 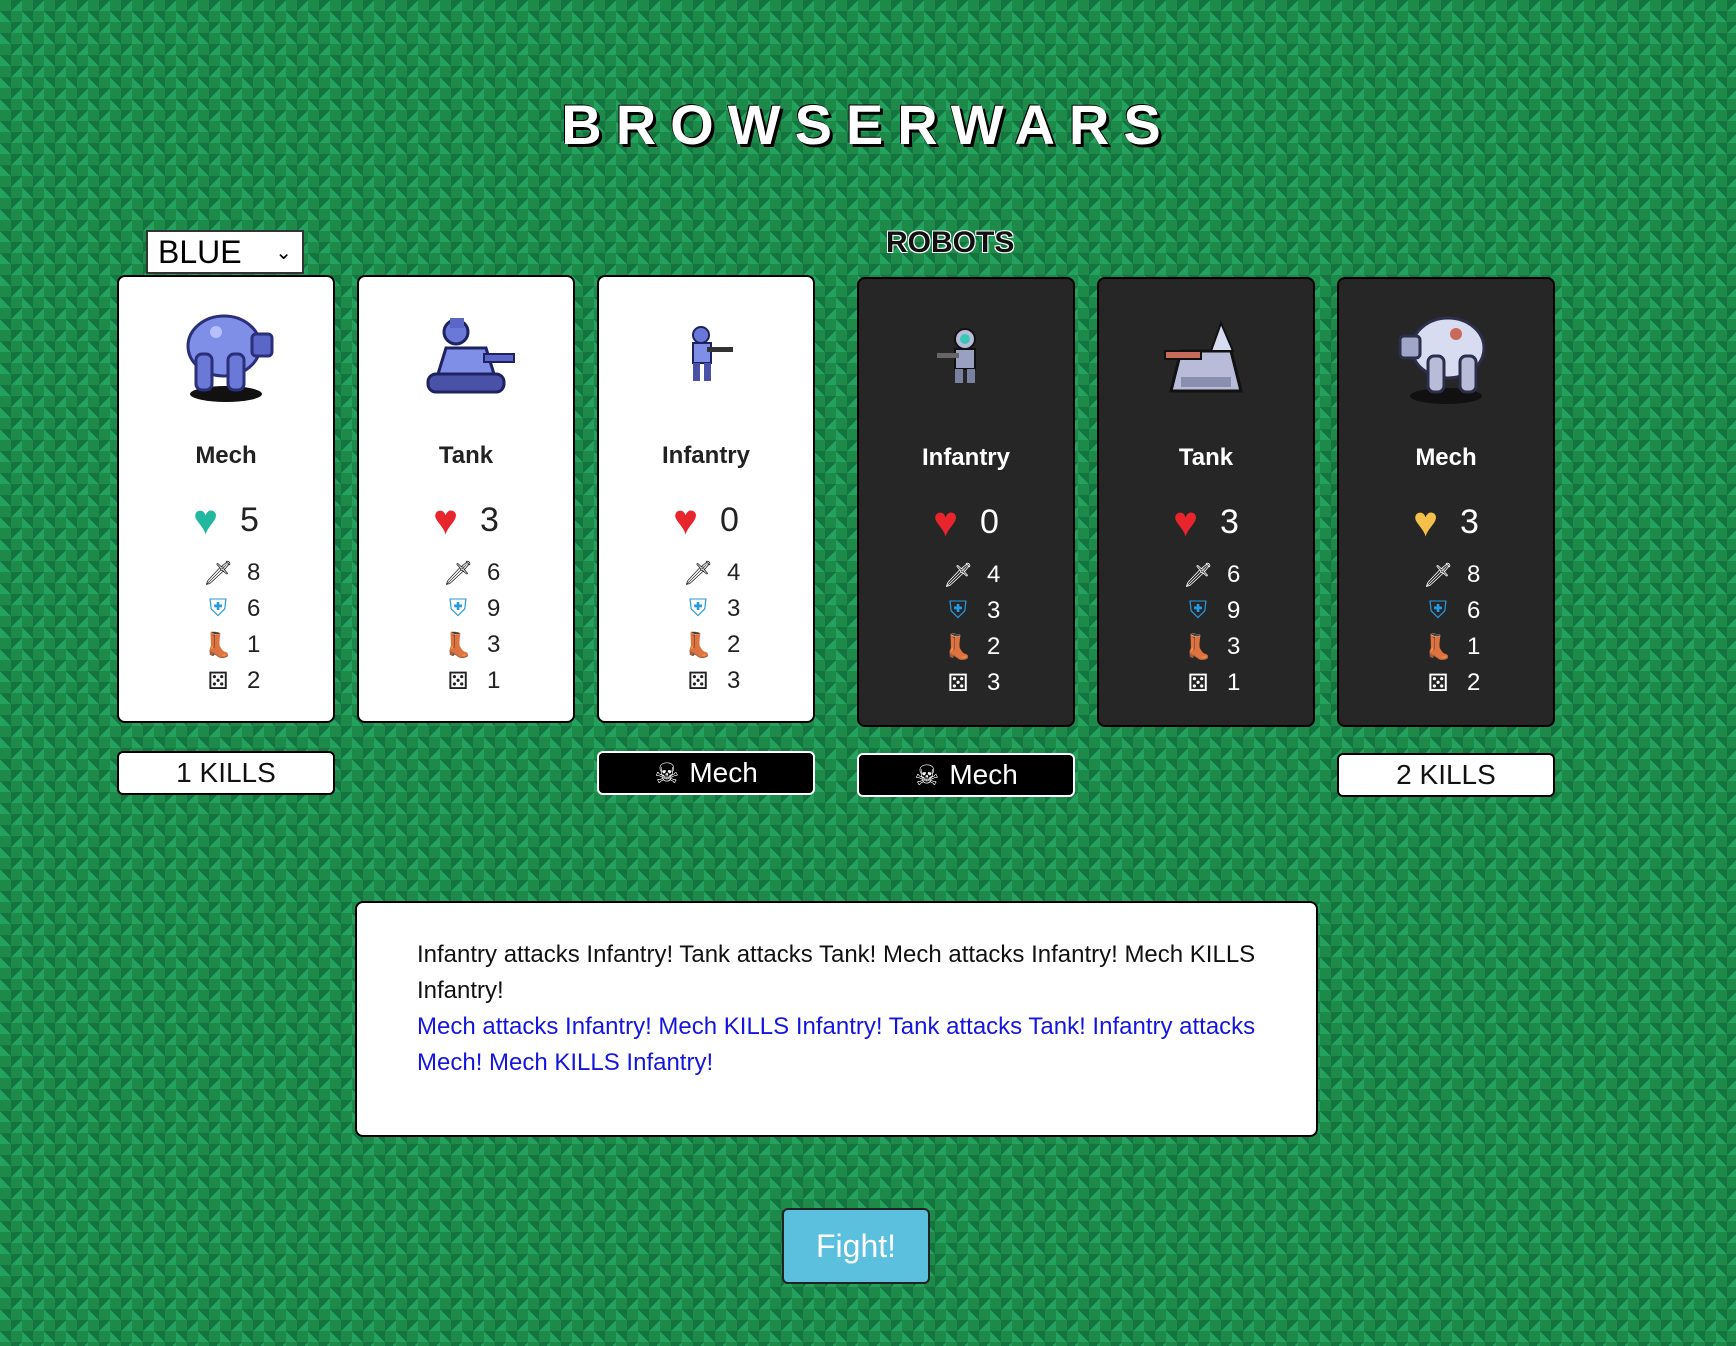 I want to click on enemy-card-infantry: Infantry ♥ 0 🗡 4 ⛨ 3 👢 2 ⚄ 3, so click(x=966, y=502).